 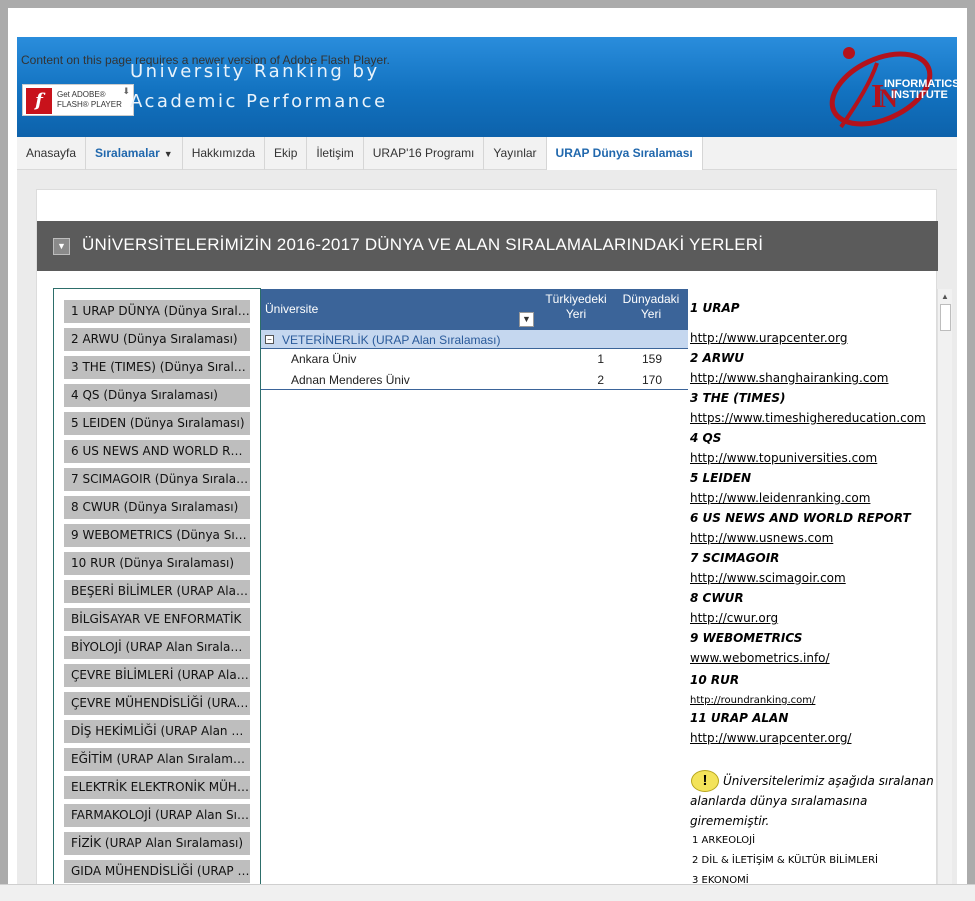 What do you see at coordinates (721, 478) in the screenshot?
I see `source-name: 5 LEIDEN` at bounding box center [721, 478].